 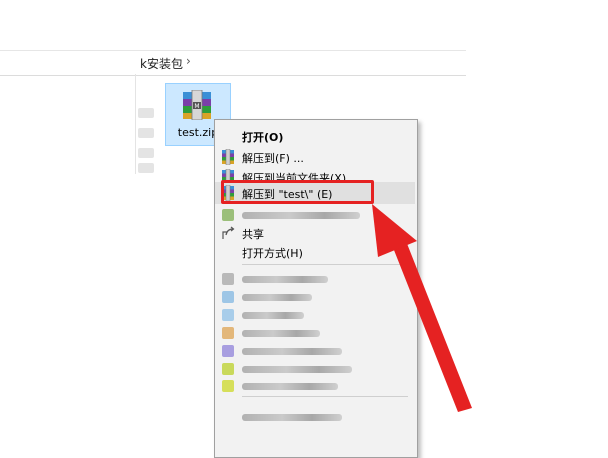 I want to click on menu-item-open: 打开(O), so click(x=315, y=136).